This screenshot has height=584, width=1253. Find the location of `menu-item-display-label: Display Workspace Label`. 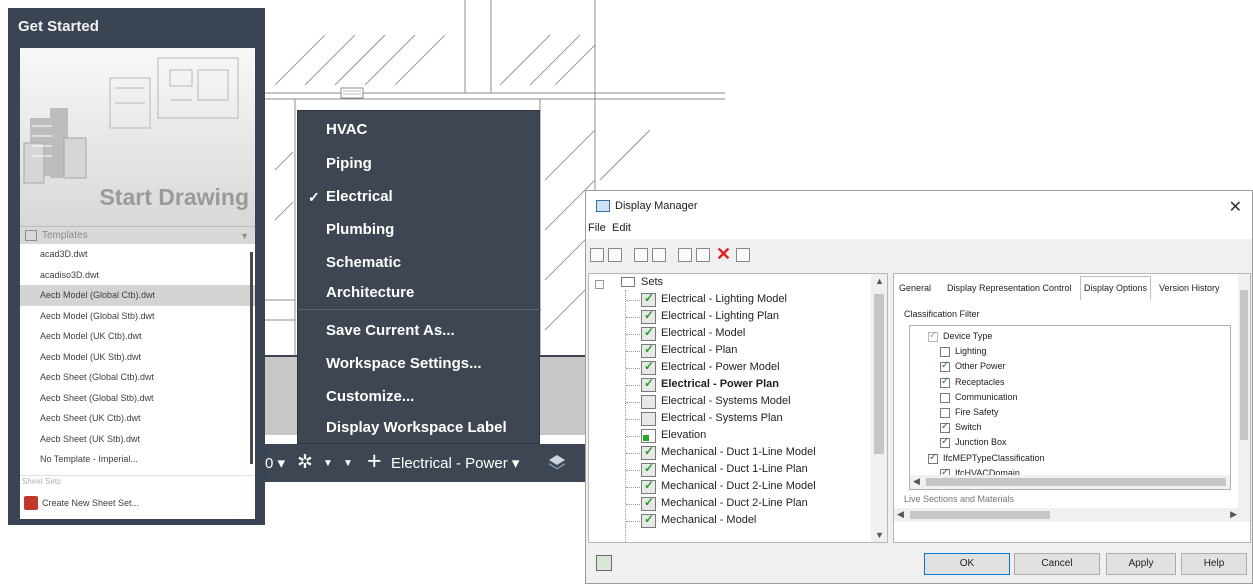

menu-item-display-label: Display Workspace Label is located at coordinates (419, 428).